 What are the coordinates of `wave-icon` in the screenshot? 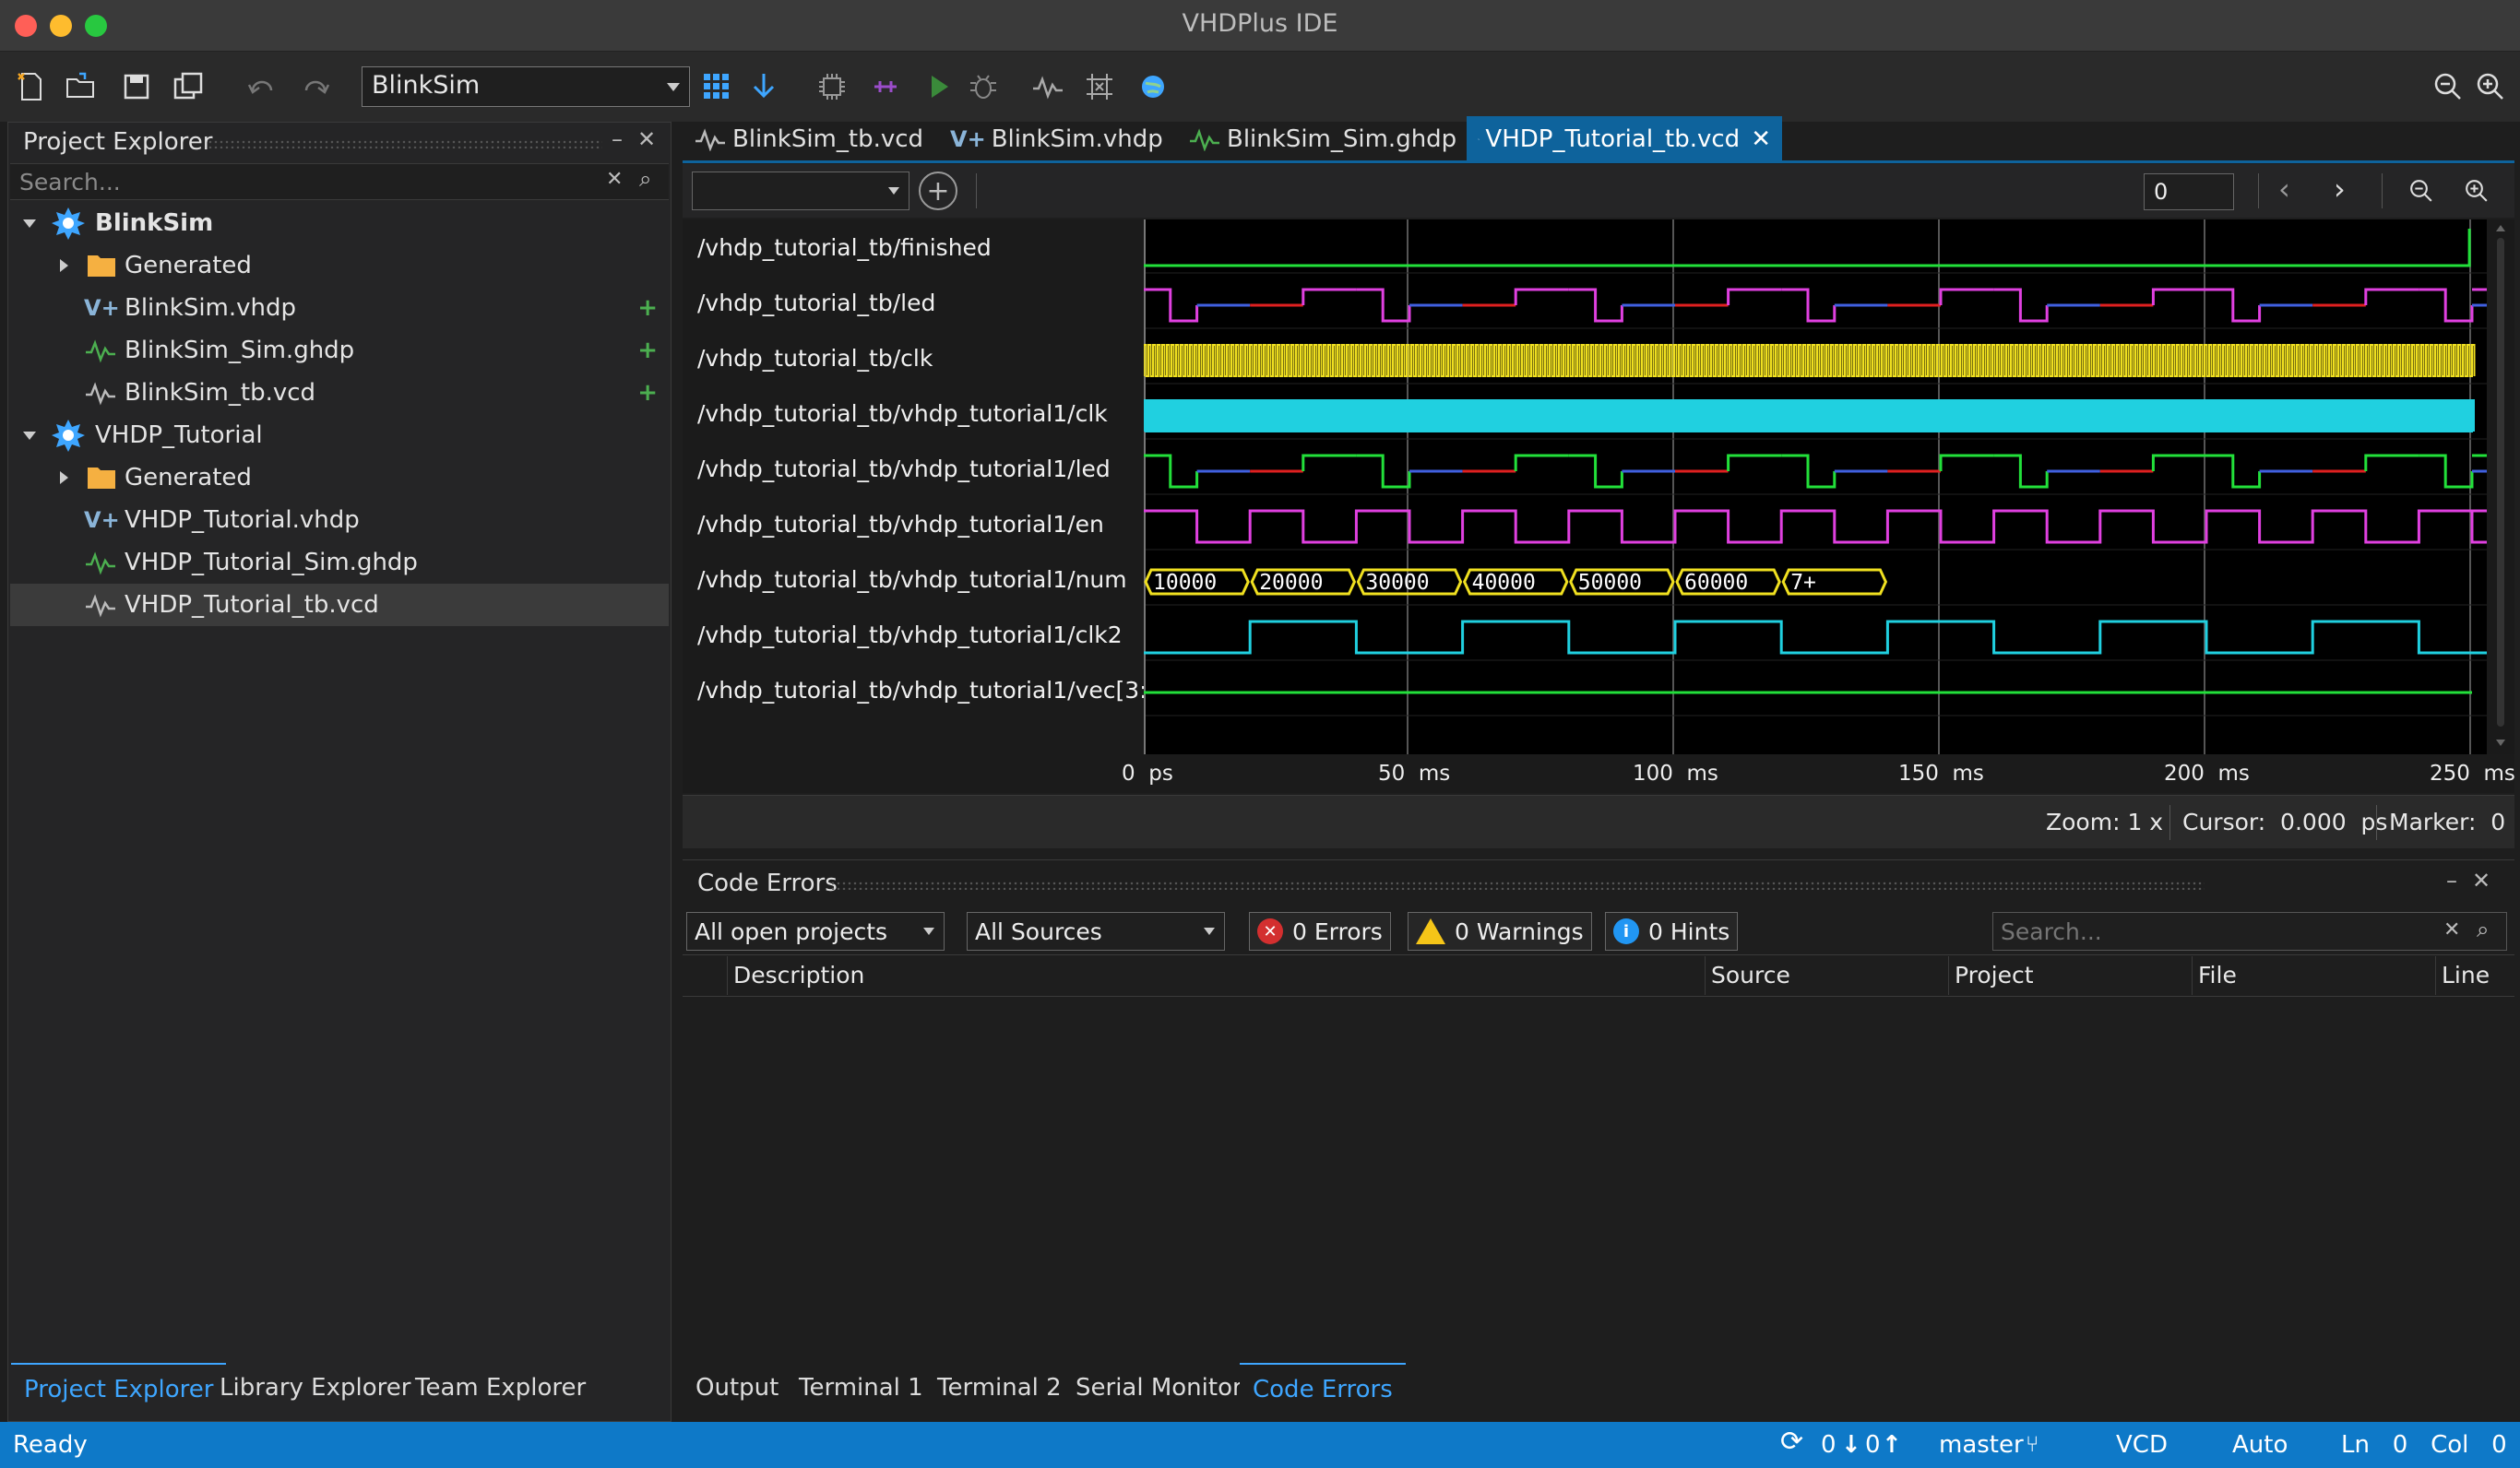 It's located at (1047, 87).